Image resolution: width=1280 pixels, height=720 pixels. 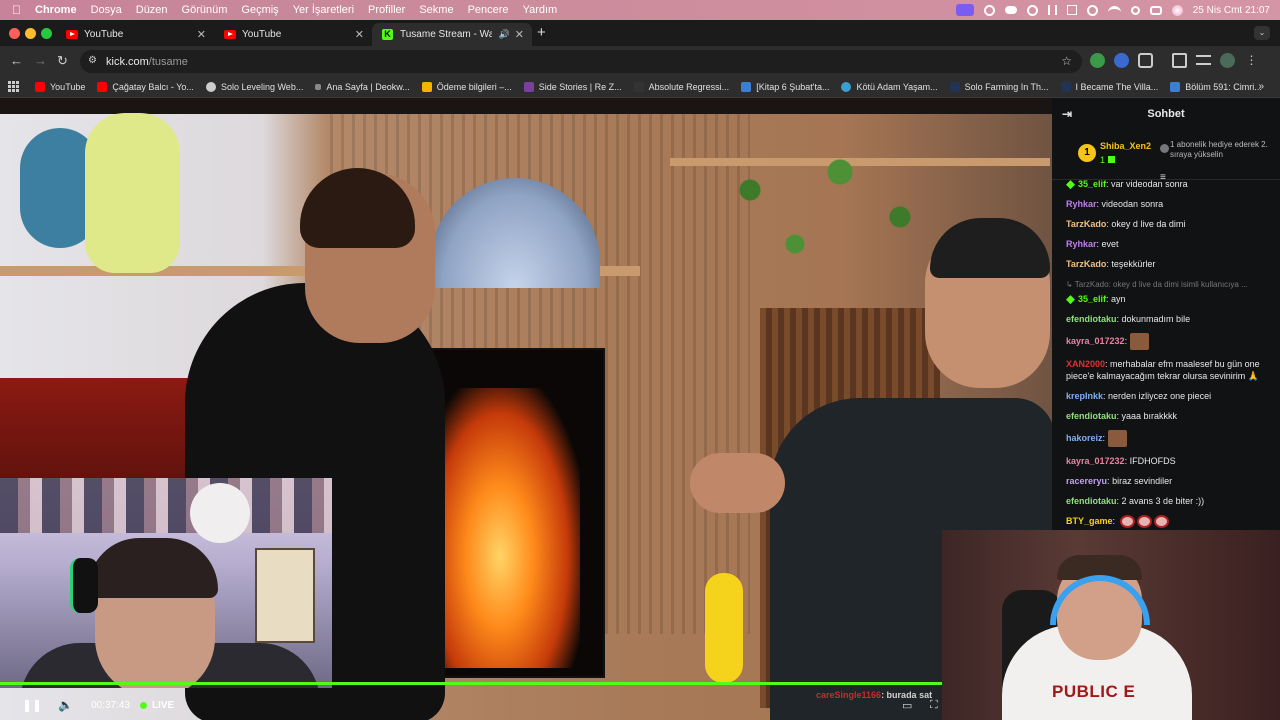 I want to click on chat-message: kayra_017232: IFDHOFDS, so click(x=1166, y=461).